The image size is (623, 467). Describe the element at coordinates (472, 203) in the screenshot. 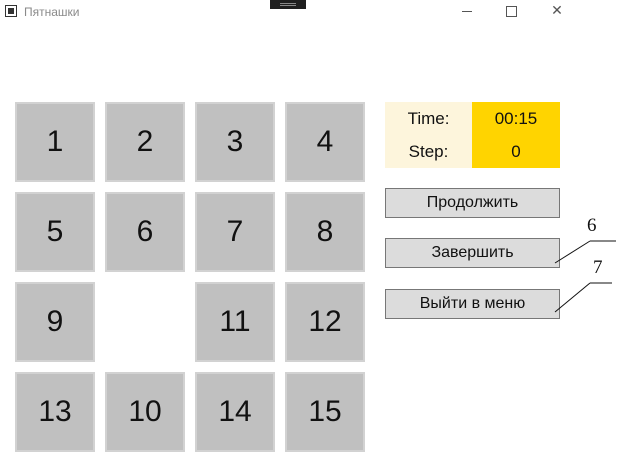

I see `continue-button: Продолжить` at that location.